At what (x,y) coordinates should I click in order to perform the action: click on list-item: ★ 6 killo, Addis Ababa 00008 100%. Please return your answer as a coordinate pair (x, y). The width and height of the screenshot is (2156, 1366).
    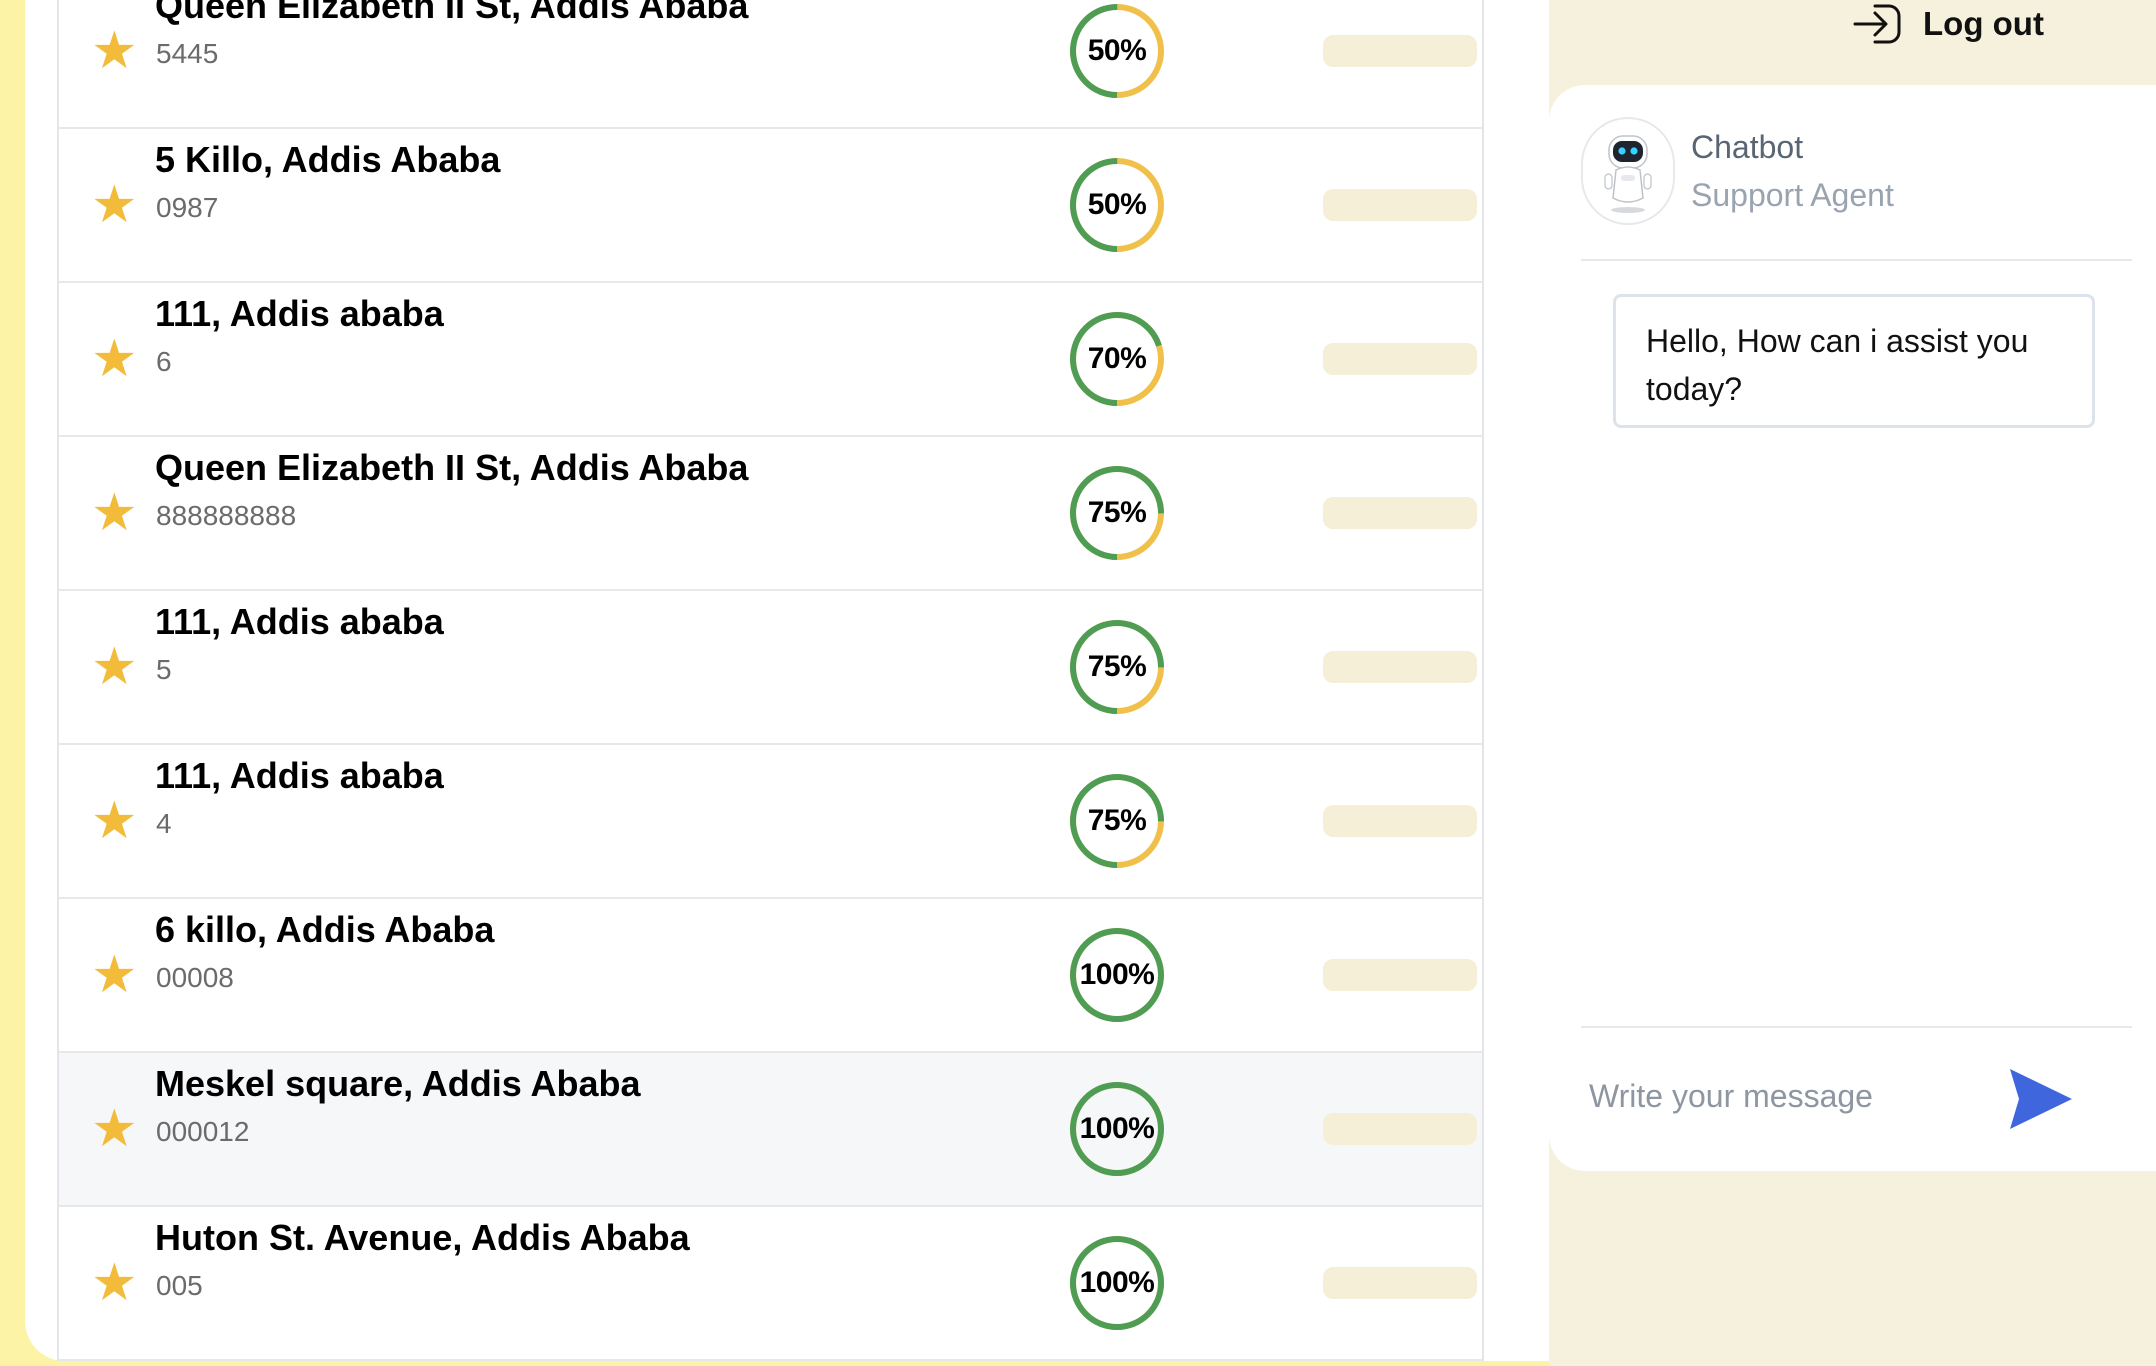
    Looking at the image, I should click on (770, 976).